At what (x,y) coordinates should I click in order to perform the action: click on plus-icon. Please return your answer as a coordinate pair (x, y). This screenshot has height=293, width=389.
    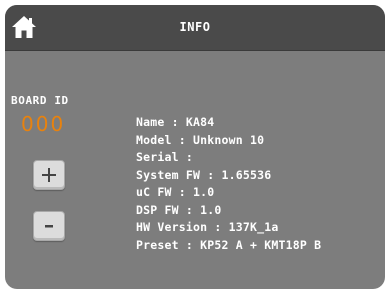
    Looking at the image, I should click on (49, 175).